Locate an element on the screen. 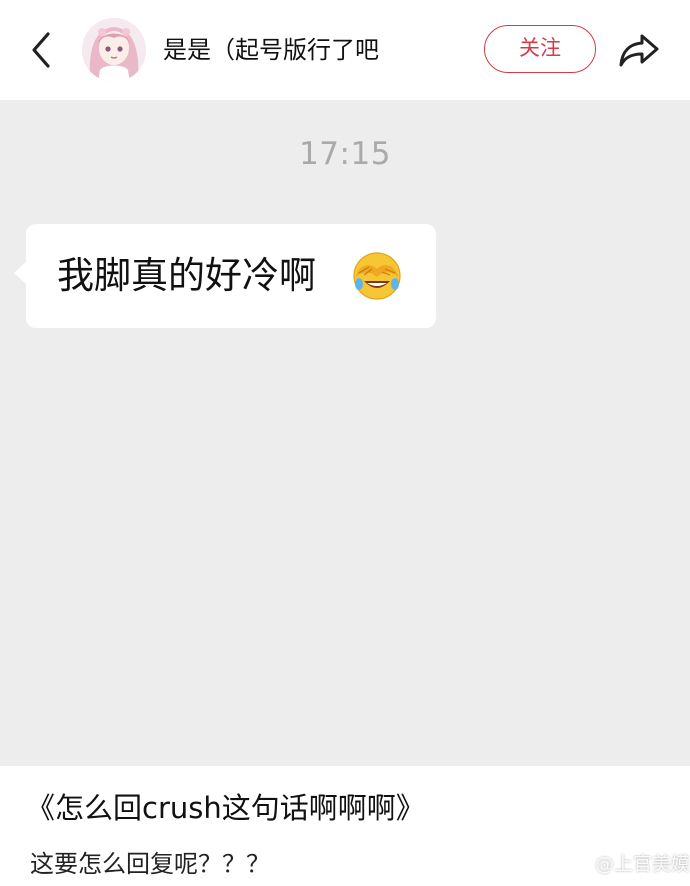 Image resolution: width=690 pixels, height=886 pixels. message-bubble: 我脚真的好冷啊 is located at coordinates (225, 276).